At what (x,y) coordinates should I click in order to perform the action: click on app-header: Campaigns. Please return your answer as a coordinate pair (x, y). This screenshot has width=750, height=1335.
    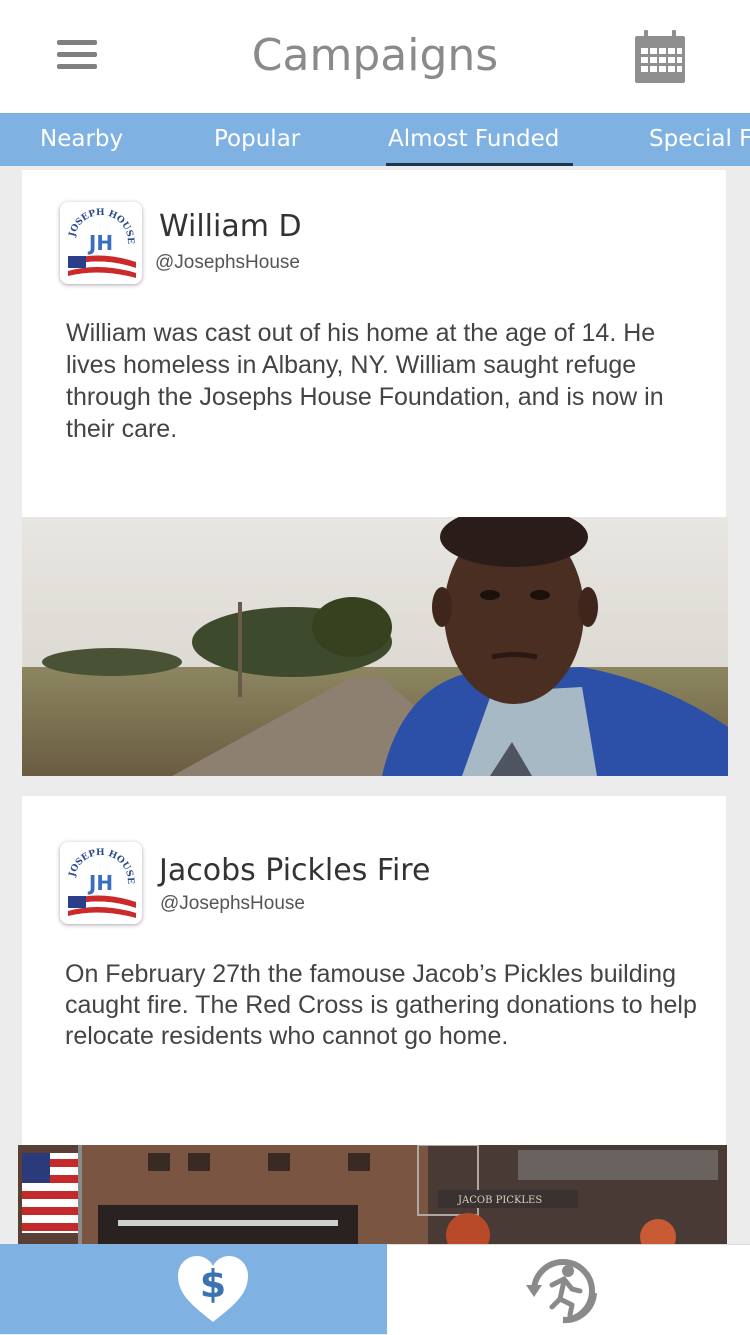
    Looking at the image, I should click on (375, 56).